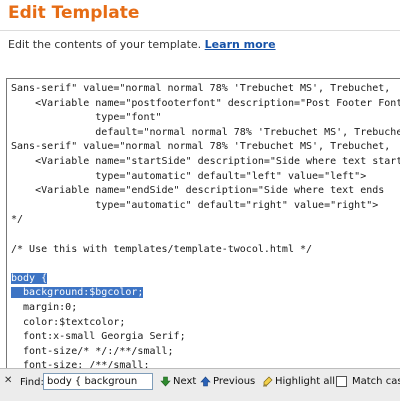 This screenshot has width=400, height=401. I want to click on code-line-text: font:x-small Georgia Serif;, so click(98, 337).